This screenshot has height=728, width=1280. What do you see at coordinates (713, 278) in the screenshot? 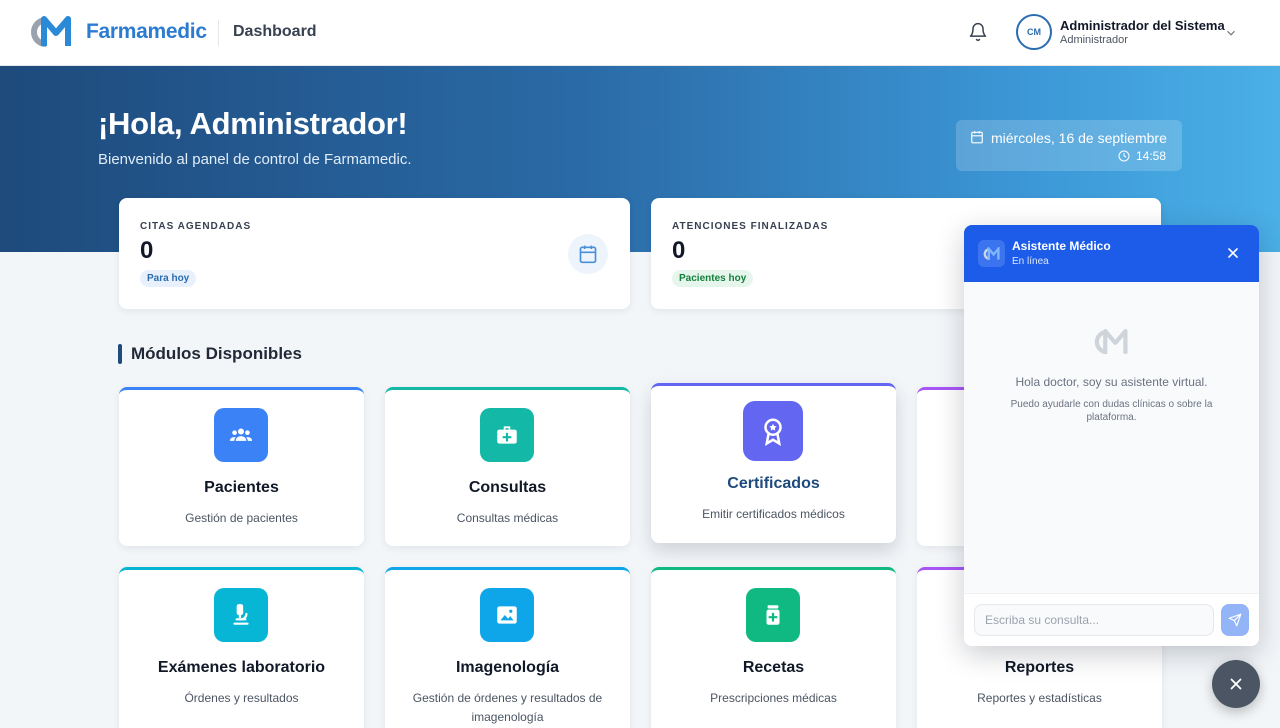
I see `stat-badge: Pacientes hoy` at bounding box center [713, 278].